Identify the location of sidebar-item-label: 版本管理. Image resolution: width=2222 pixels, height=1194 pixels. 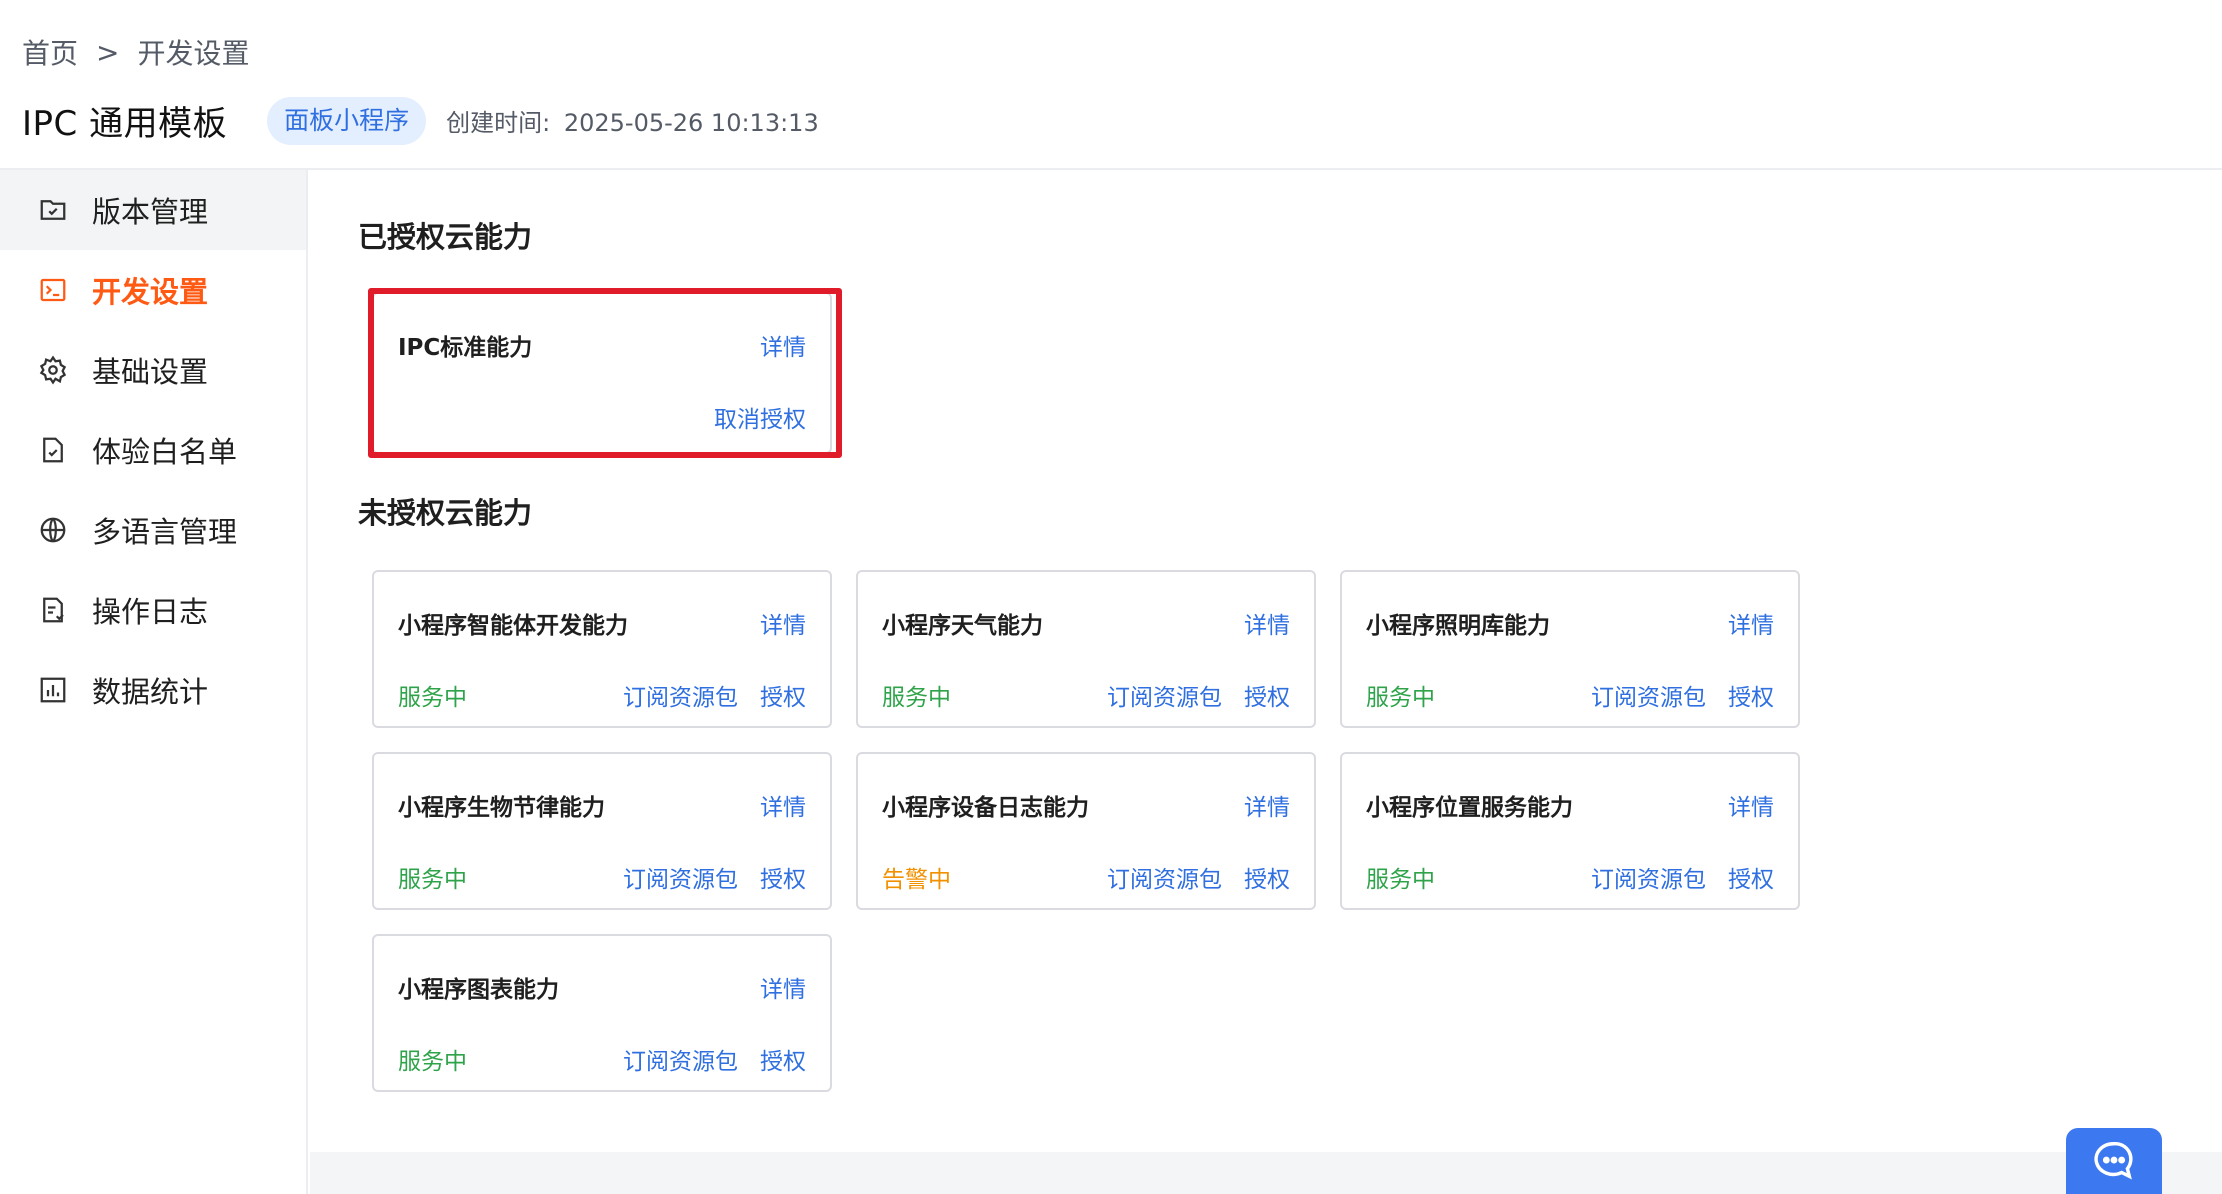
(150, 212).